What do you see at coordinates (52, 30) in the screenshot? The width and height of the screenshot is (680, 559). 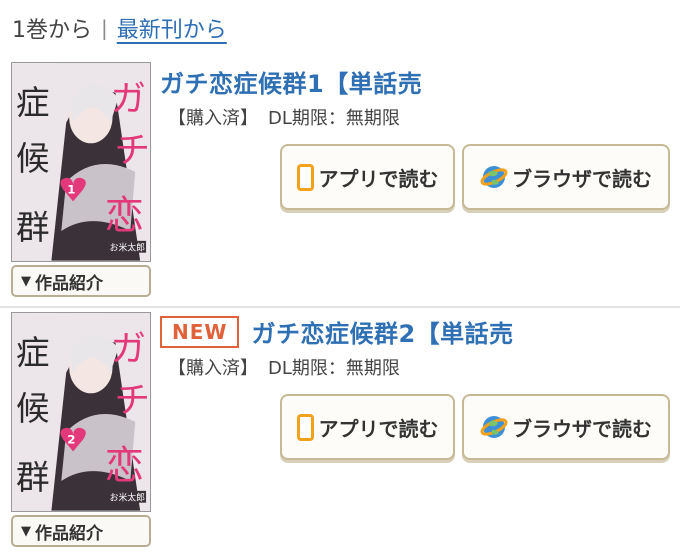 I see `sort-oldest-first: 1巻から` at bounding box center [52, 30].